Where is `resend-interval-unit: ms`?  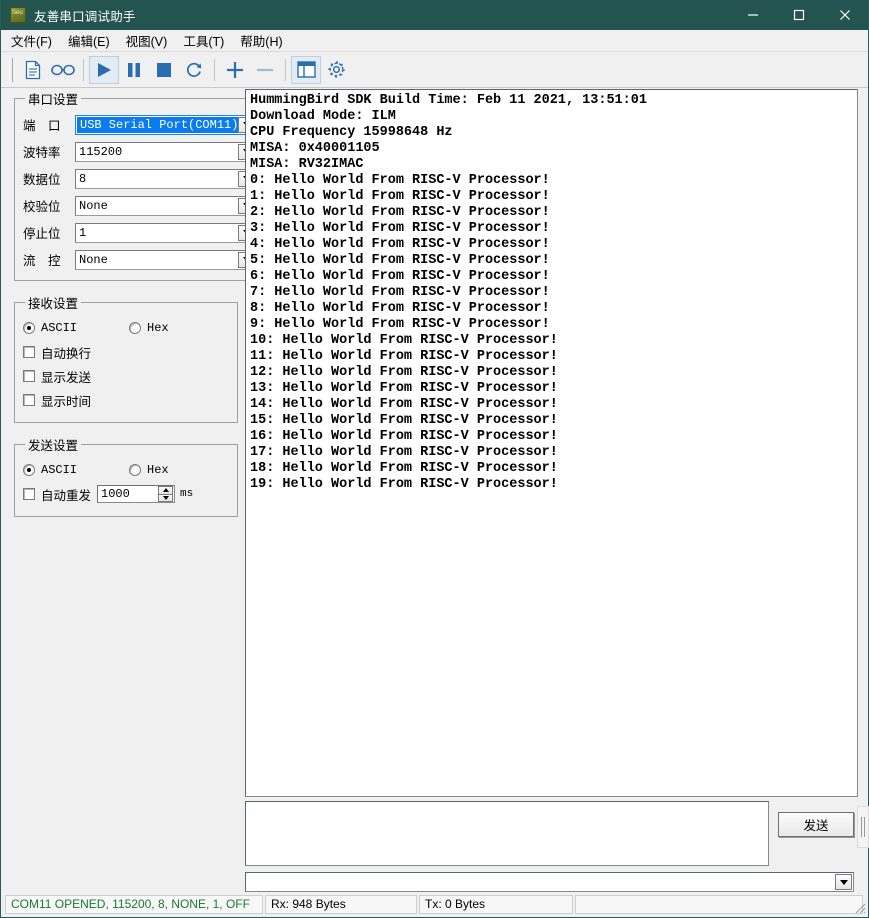
resend-interval-unit: ms is located at coordinates (187, 494).